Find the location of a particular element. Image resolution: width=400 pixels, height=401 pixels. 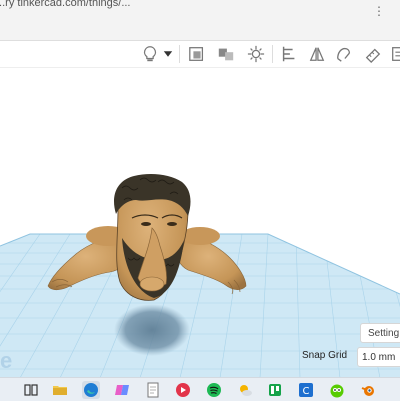

weather-icon is located at coordinates (245, 390).